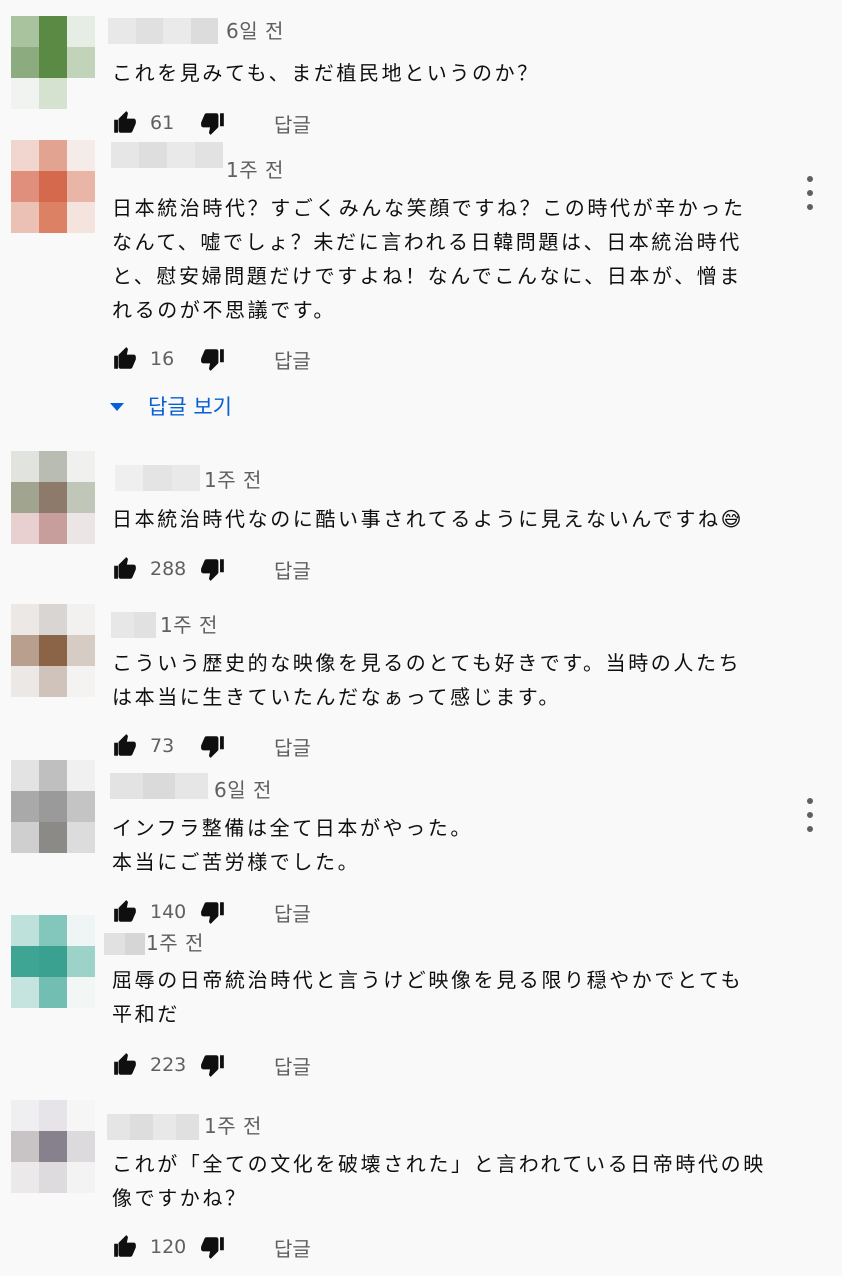  What do you see at coordinates (162, 123) in the screenshot?
I see `like-count: 61` at bounding box center [162, 123].